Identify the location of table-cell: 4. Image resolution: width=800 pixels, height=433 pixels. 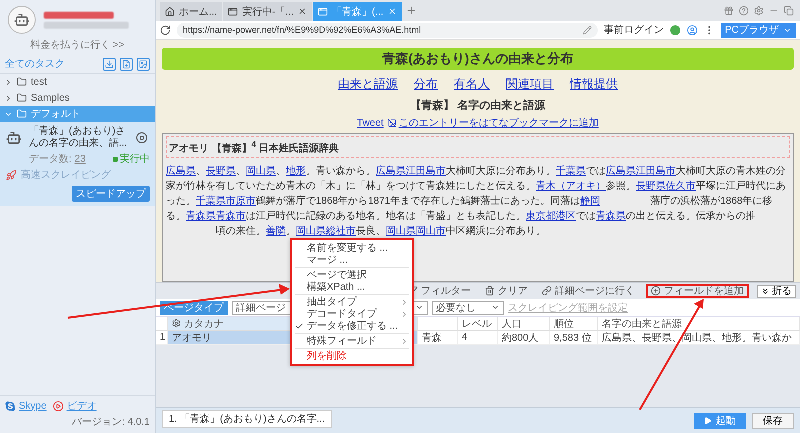
(478, 338).